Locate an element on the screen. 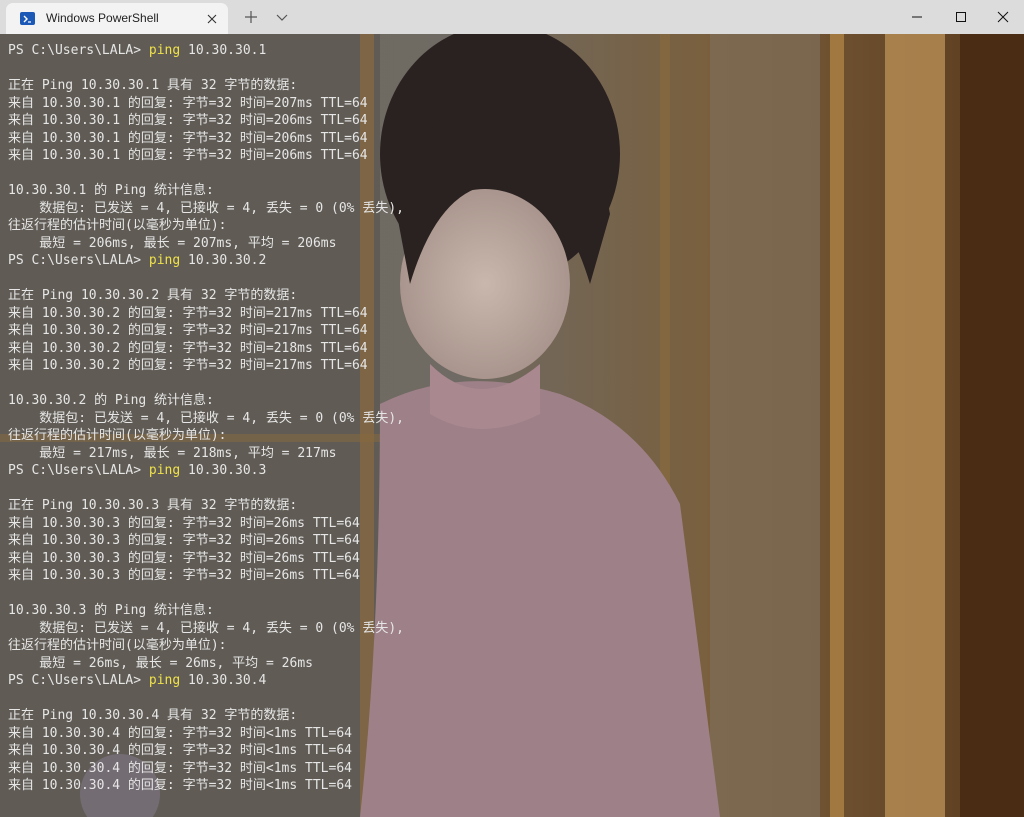 The image size is (1024, 817). minimize-button is located at coordinates (917, 17).